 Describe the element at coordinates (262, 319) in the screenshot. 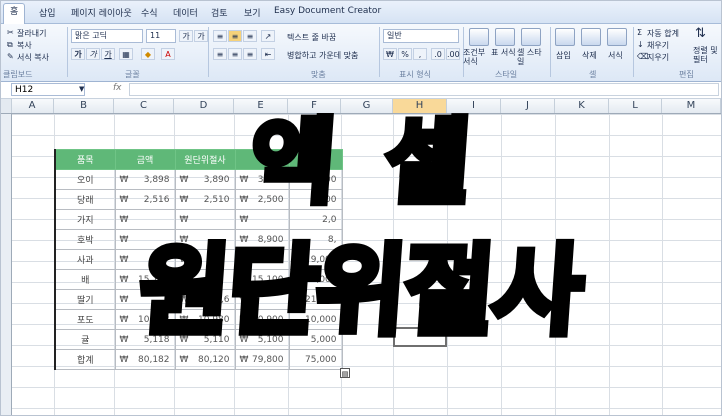

I see `value-cell: ₩10,900` at that location.